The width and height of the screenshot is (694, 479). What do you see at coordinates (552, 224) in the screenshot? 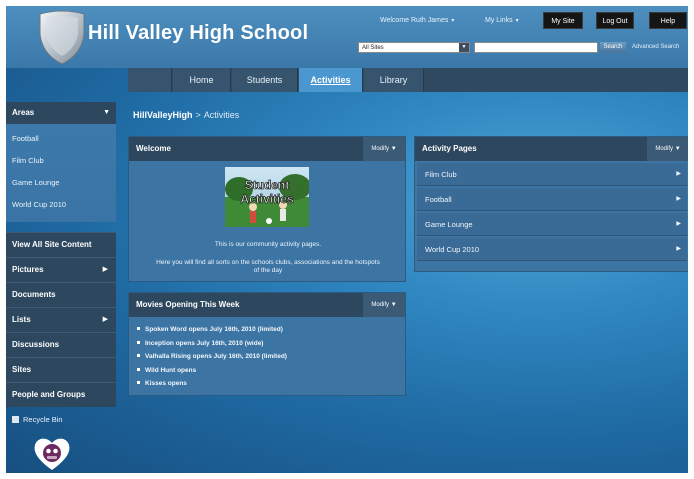
I see `activity-item-game-lounge: Game Lounge ▶` at bounding box center [552, 224].